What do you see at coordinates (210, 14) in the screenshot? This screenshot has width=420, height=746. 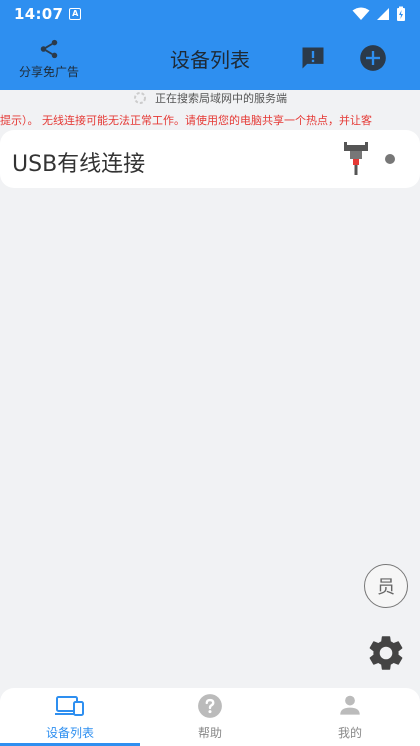 I see `status-bar: 14:07 A` at bounding box center [210, 14].